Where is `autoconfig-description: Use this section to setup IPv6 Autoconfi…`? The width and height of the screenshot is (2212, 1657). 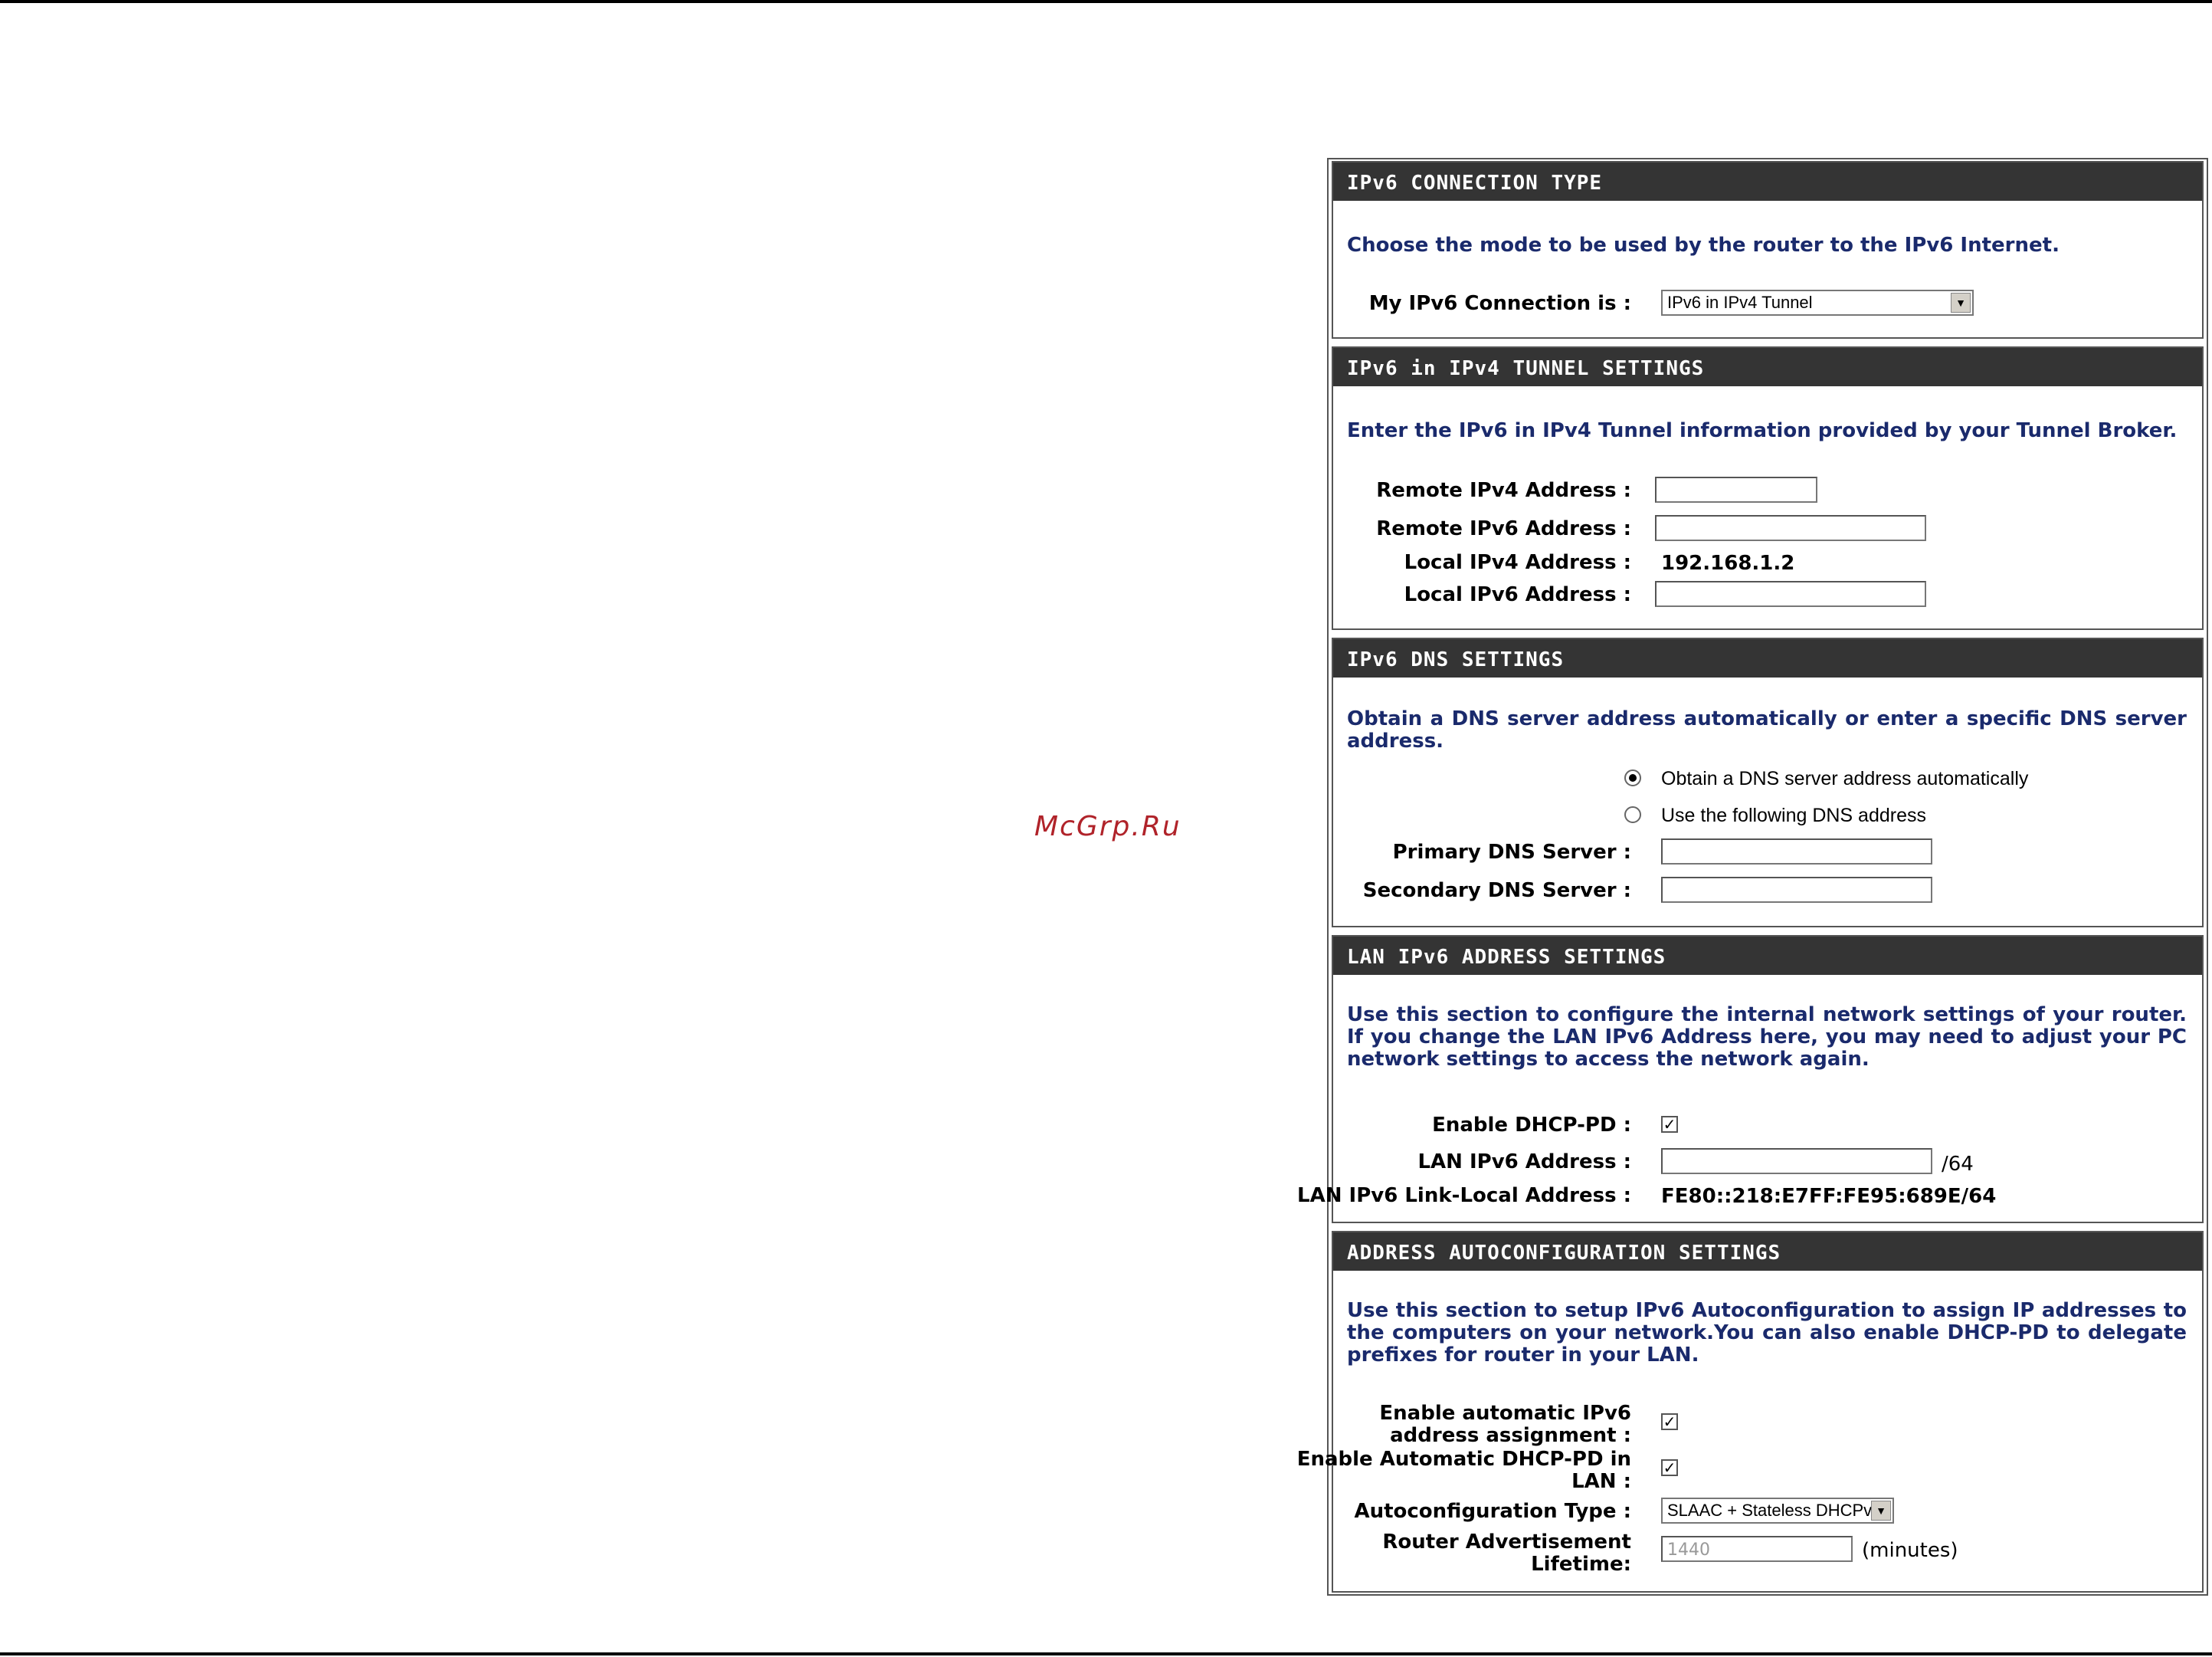 autoconfig-description: Use this section to setup IPv6 Autoconfi… is located at coordinates (1767, 1333).